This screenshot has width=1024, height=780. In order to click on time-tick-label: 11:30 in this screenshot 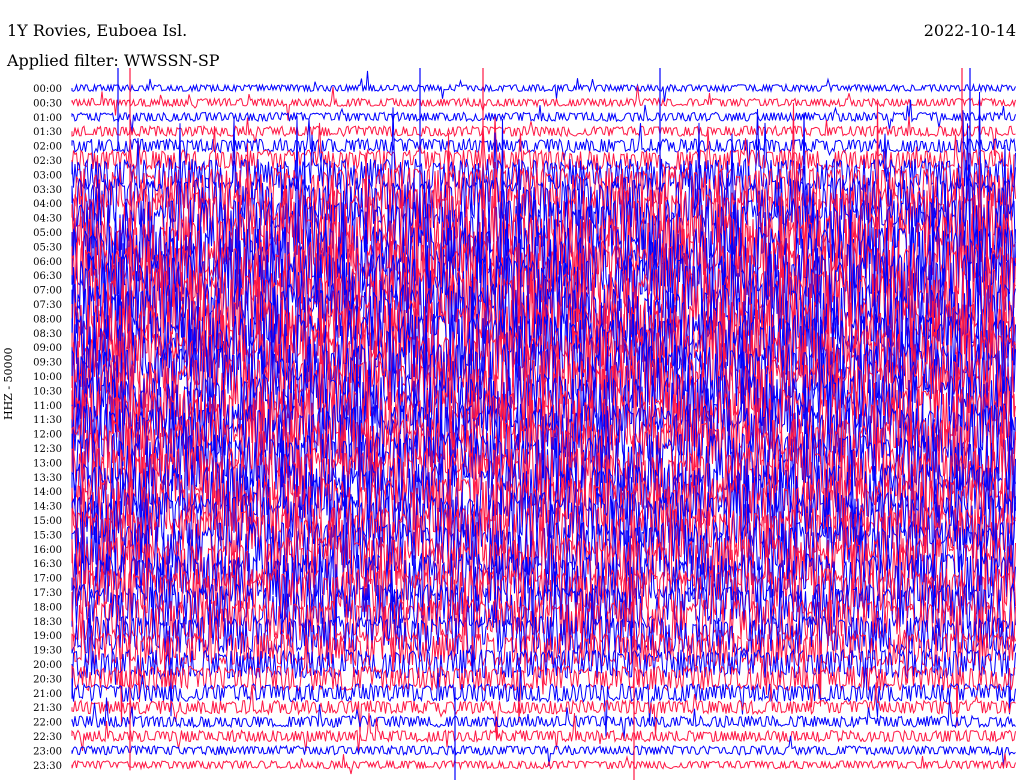, I will do `click(47, 420)`.